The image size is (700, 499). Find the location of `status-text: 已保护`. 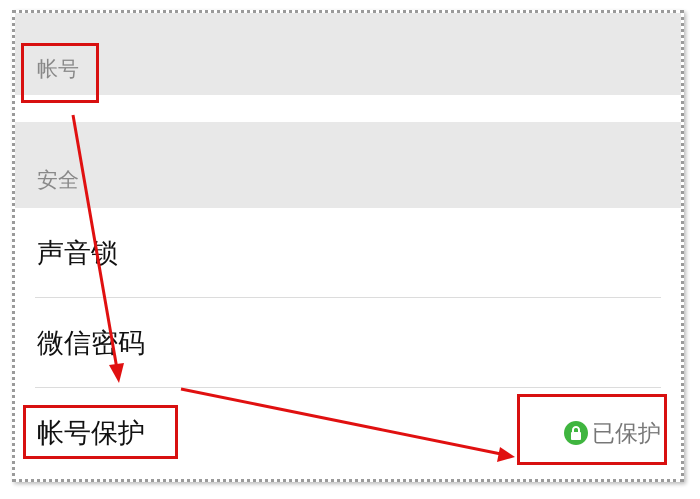

status-text: 已保护 is located at coordinates (626, 434).